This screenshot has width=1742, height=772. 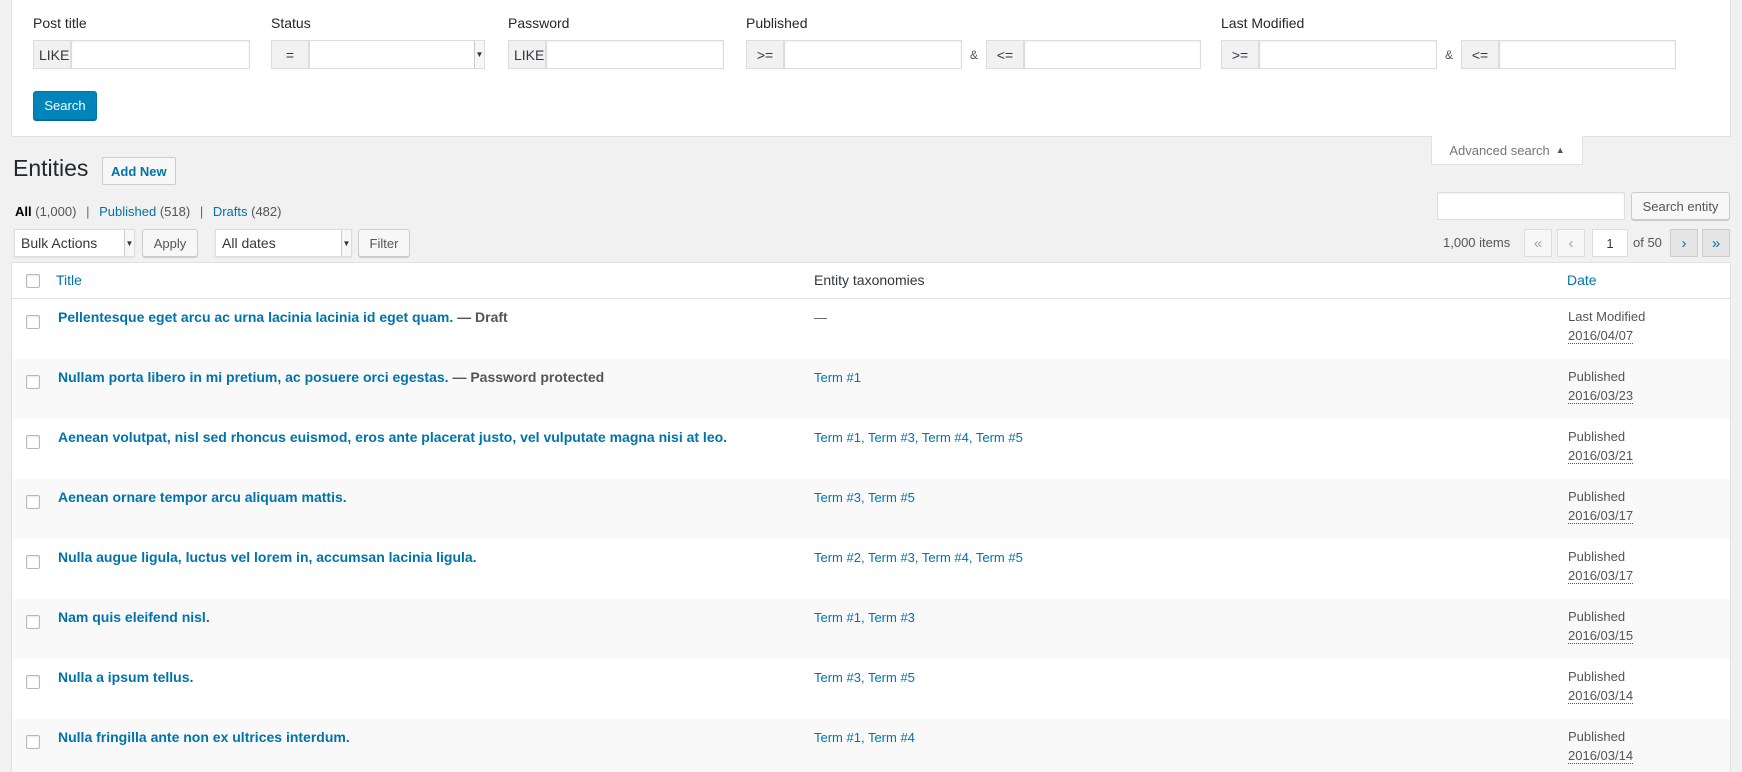 What do you see at coordinates (65, 105) in the screenshot?
I see `advanced-search-button: Search` at bounding box center [65, 105].